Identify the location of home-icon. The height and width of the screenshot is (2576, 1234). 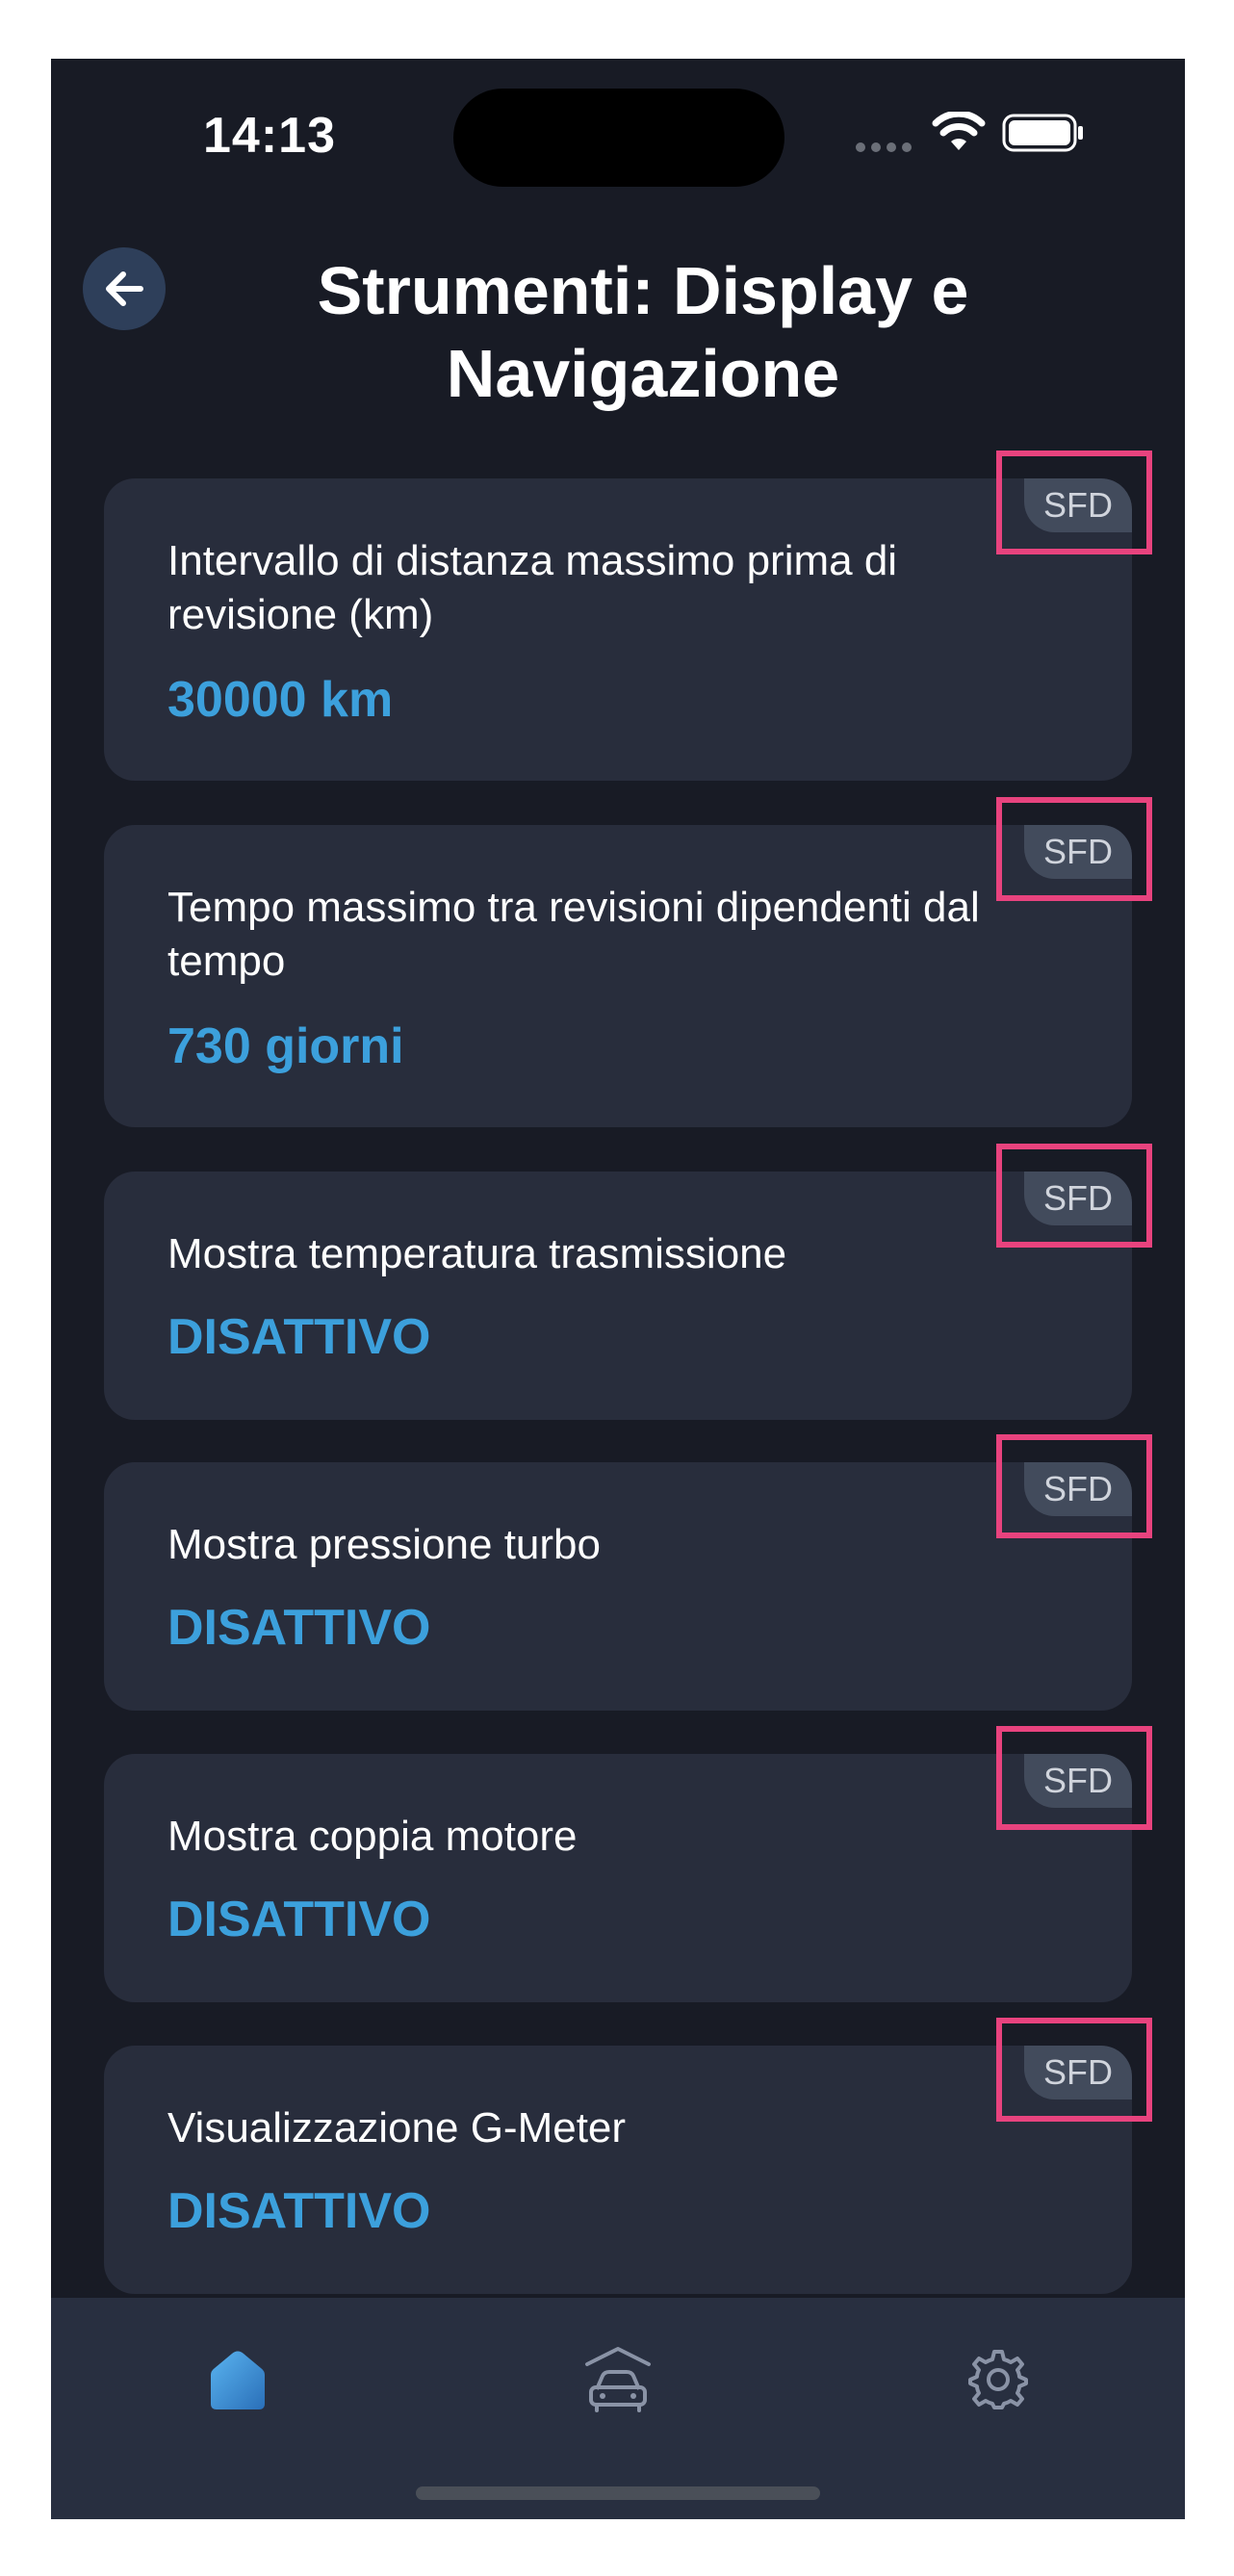
(238, 2380).